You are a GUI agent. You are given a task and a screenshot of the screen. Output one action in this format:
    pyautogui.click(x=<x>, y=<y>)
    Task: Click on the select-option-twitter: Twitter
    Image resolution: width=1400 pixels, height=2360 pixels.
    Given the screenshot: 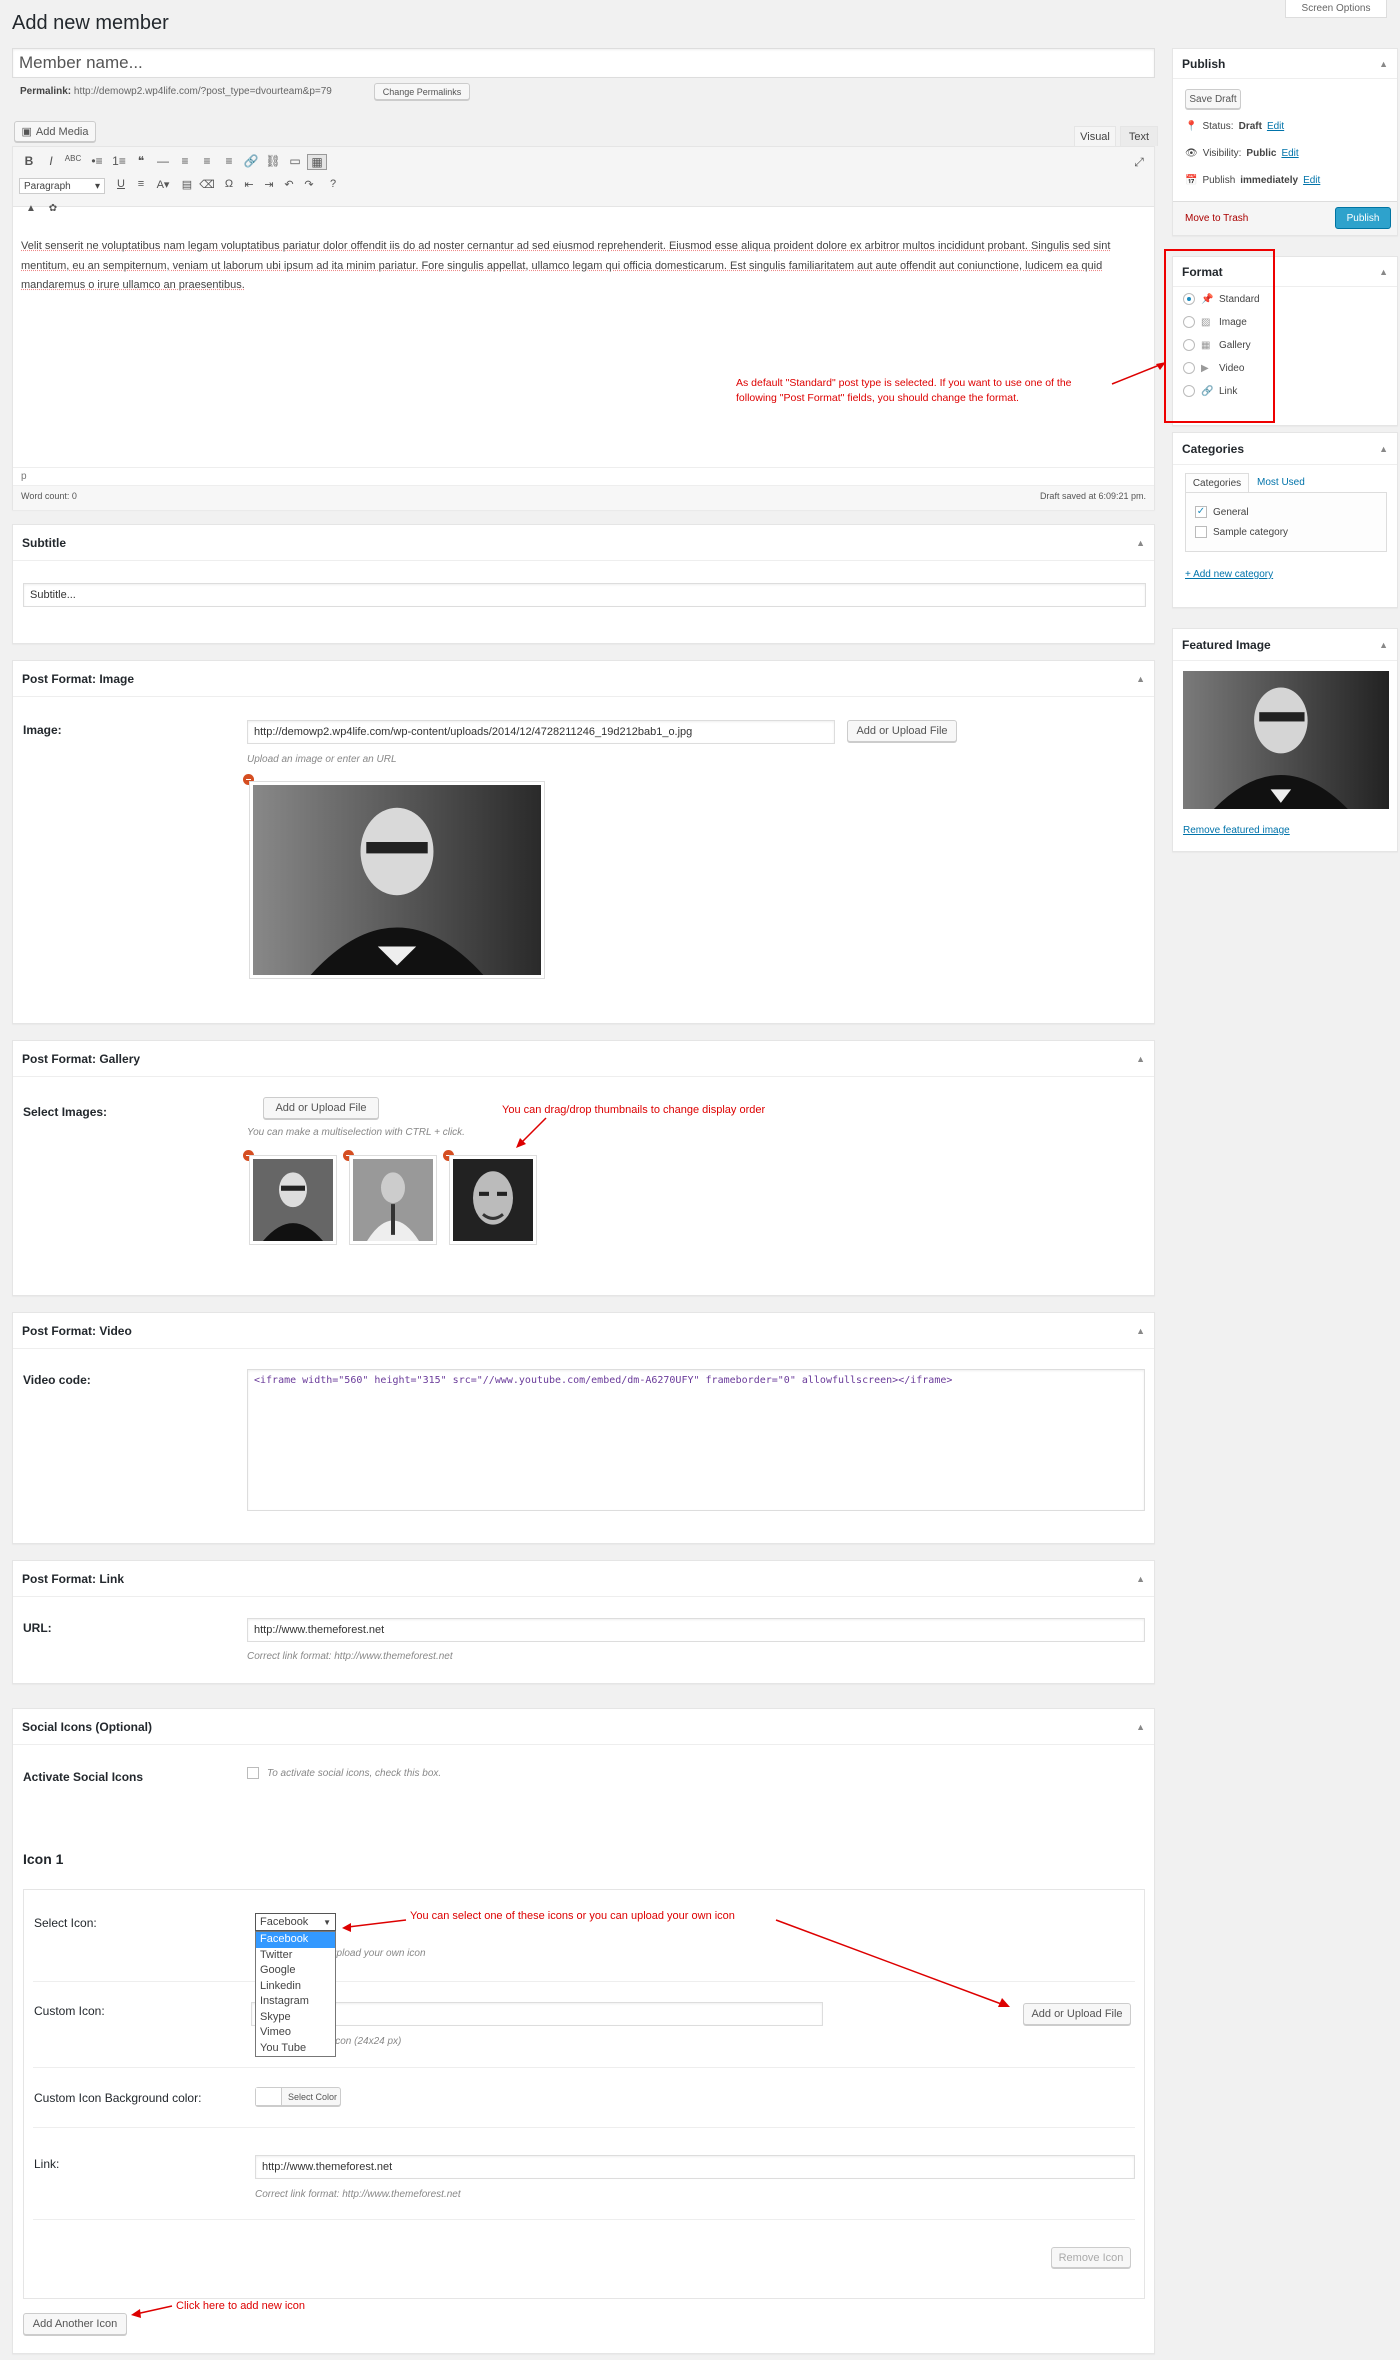 What is the action you would take?
    pyautogui.click(x=295, y=1956)
    